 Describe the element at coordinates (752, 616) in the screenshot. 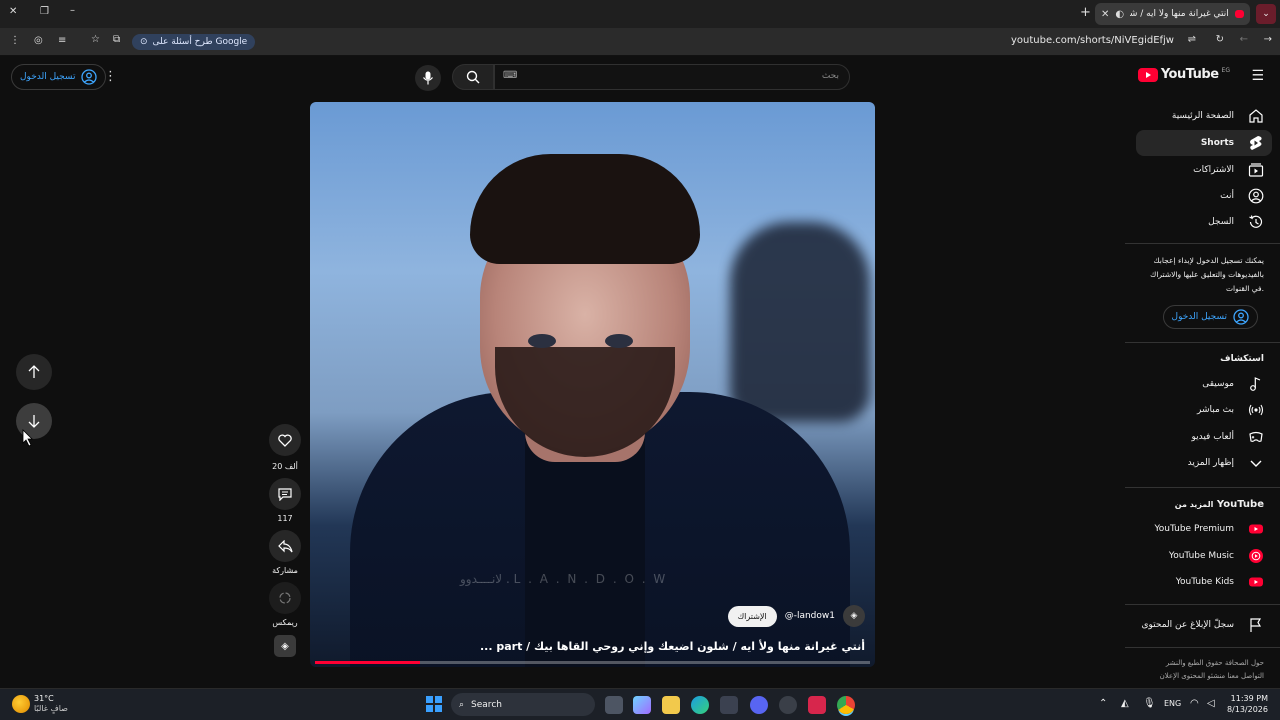

I see `subscribe-button: الإشتراك` at that location.